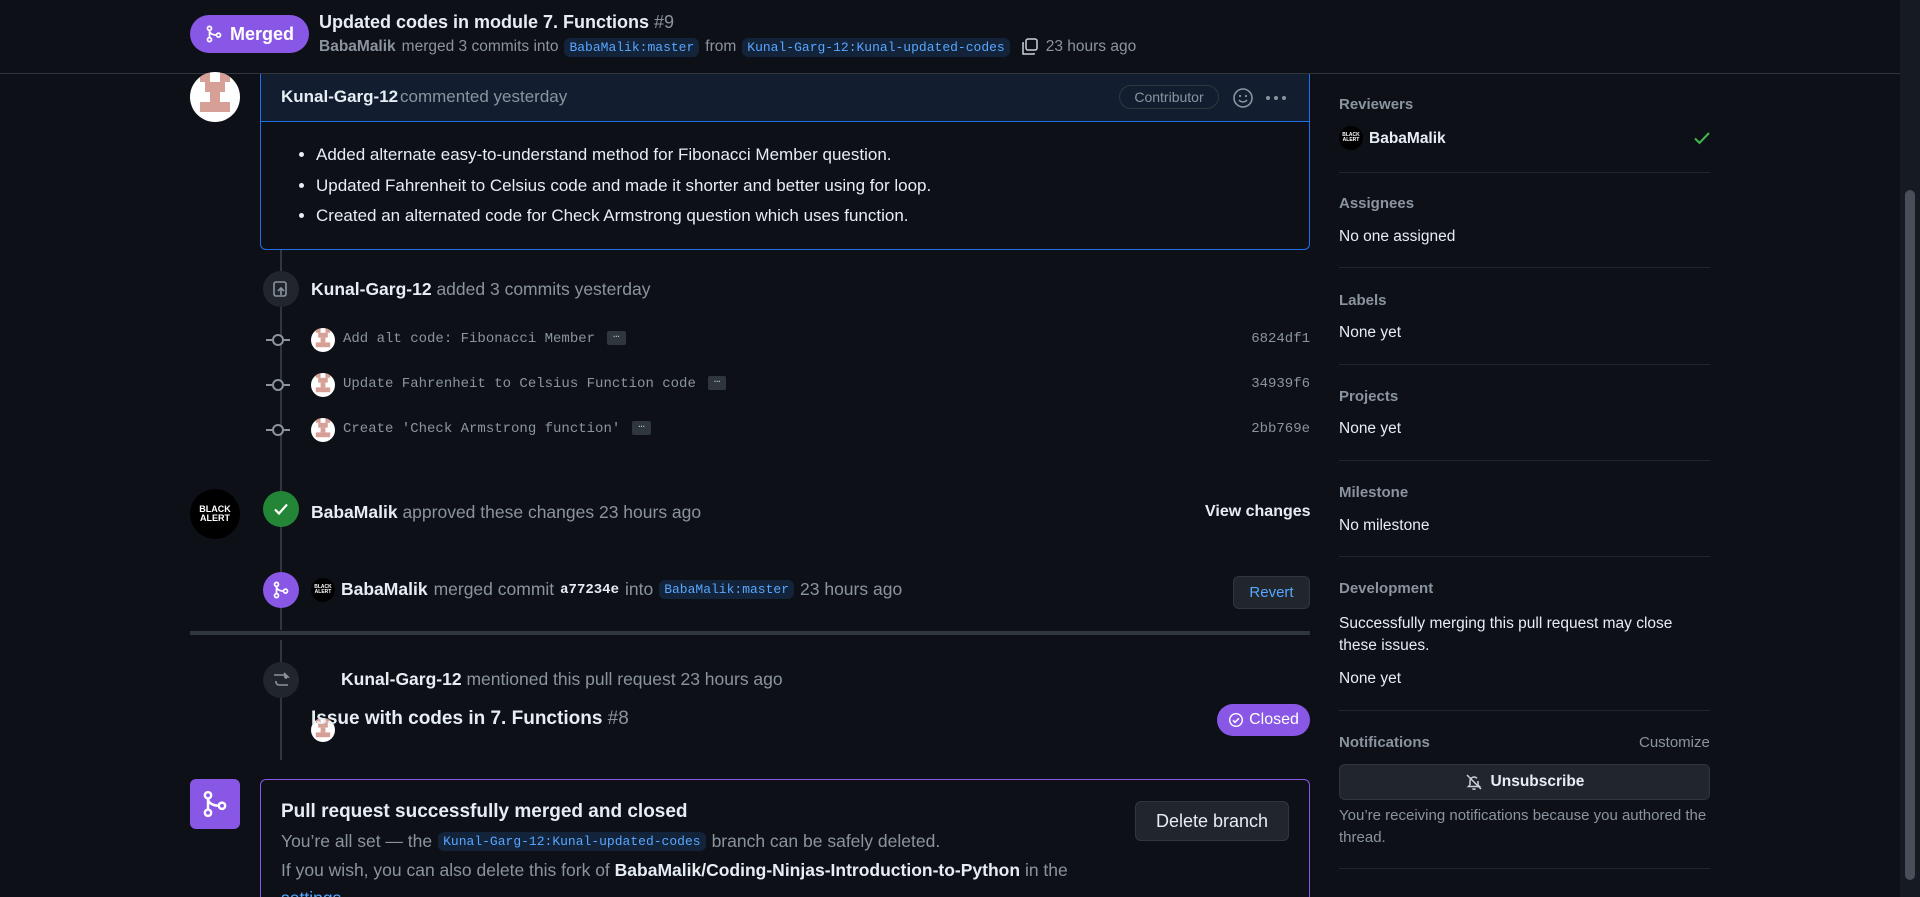 The height and width of the screenshot is (897, 1920). What do you see at coordinates (1212, 821) in the screenshot?
I see `delete-branch-button: Delete branch` at bounding box center [1212, 821].